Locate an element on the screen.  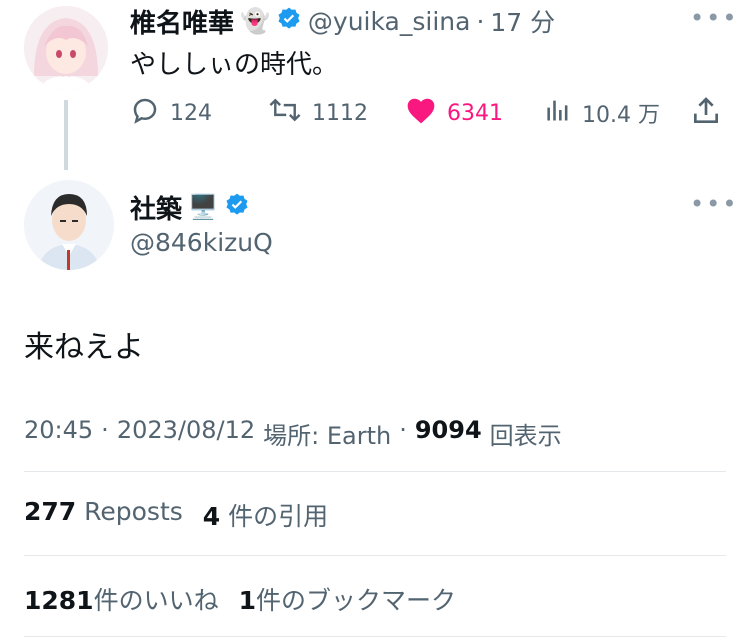
tweet-time: 20:45 is located at coordinates (58, 433).